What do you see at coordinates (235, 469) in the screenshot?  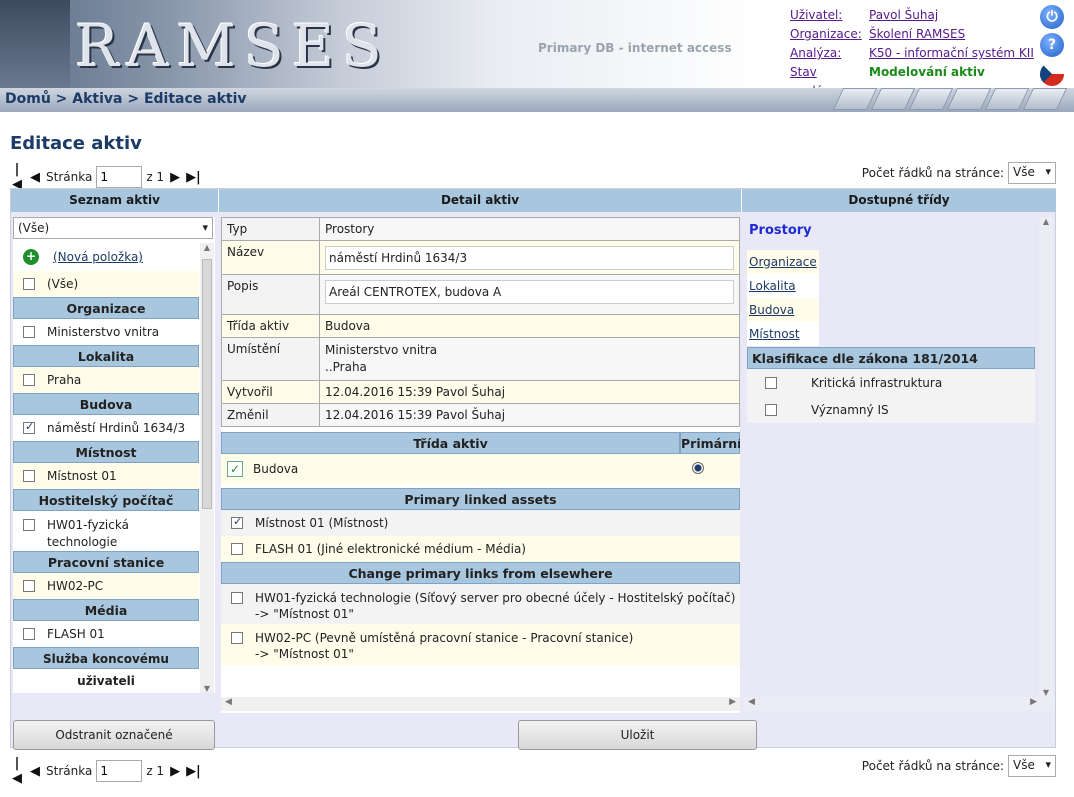 I see `class-checkbox: ✓` at bounding box center [235, 469].